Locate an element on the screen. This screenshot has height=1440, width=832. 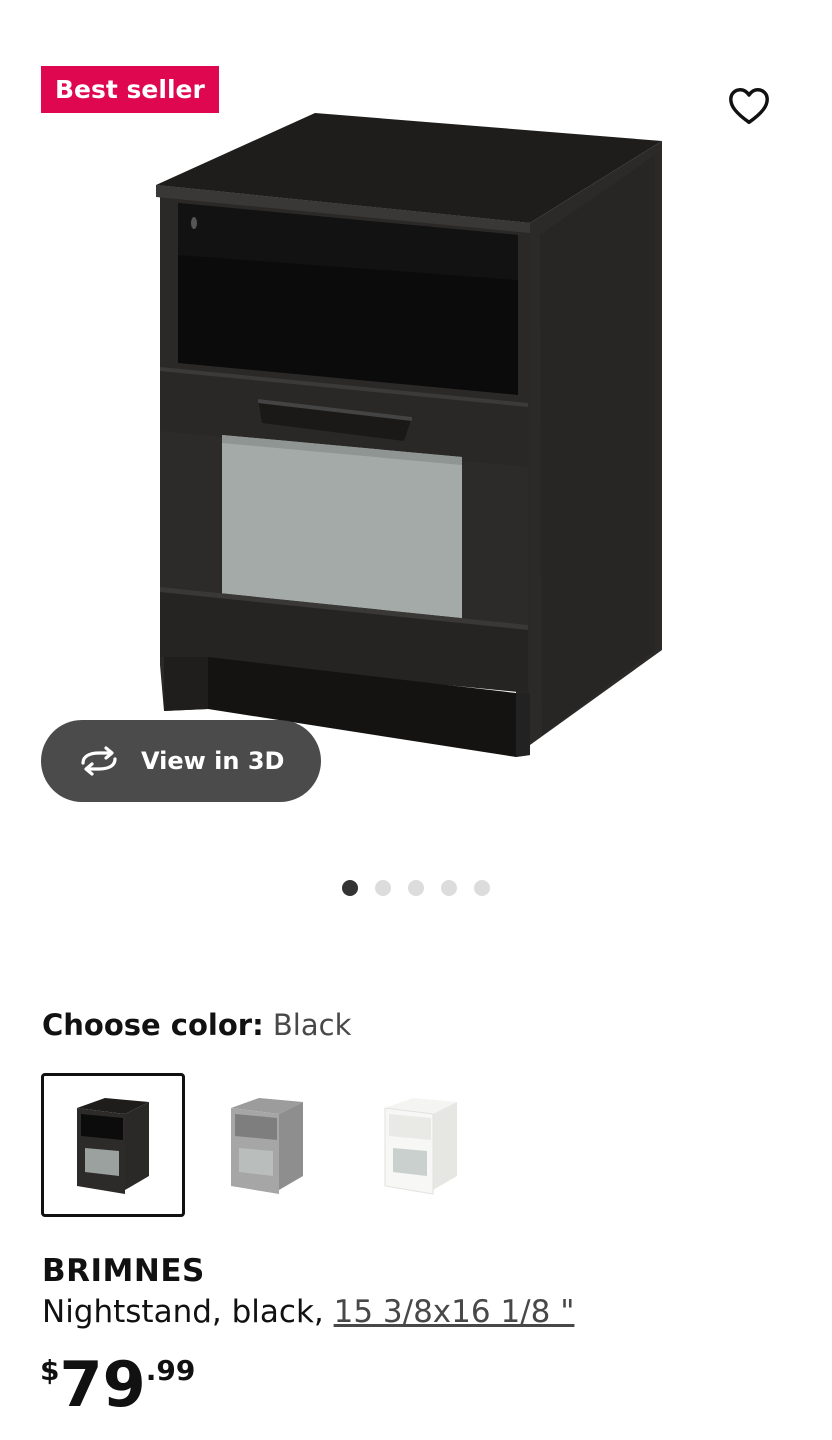
gray-variant-thumbnail is located at coordinates (267, 1146).